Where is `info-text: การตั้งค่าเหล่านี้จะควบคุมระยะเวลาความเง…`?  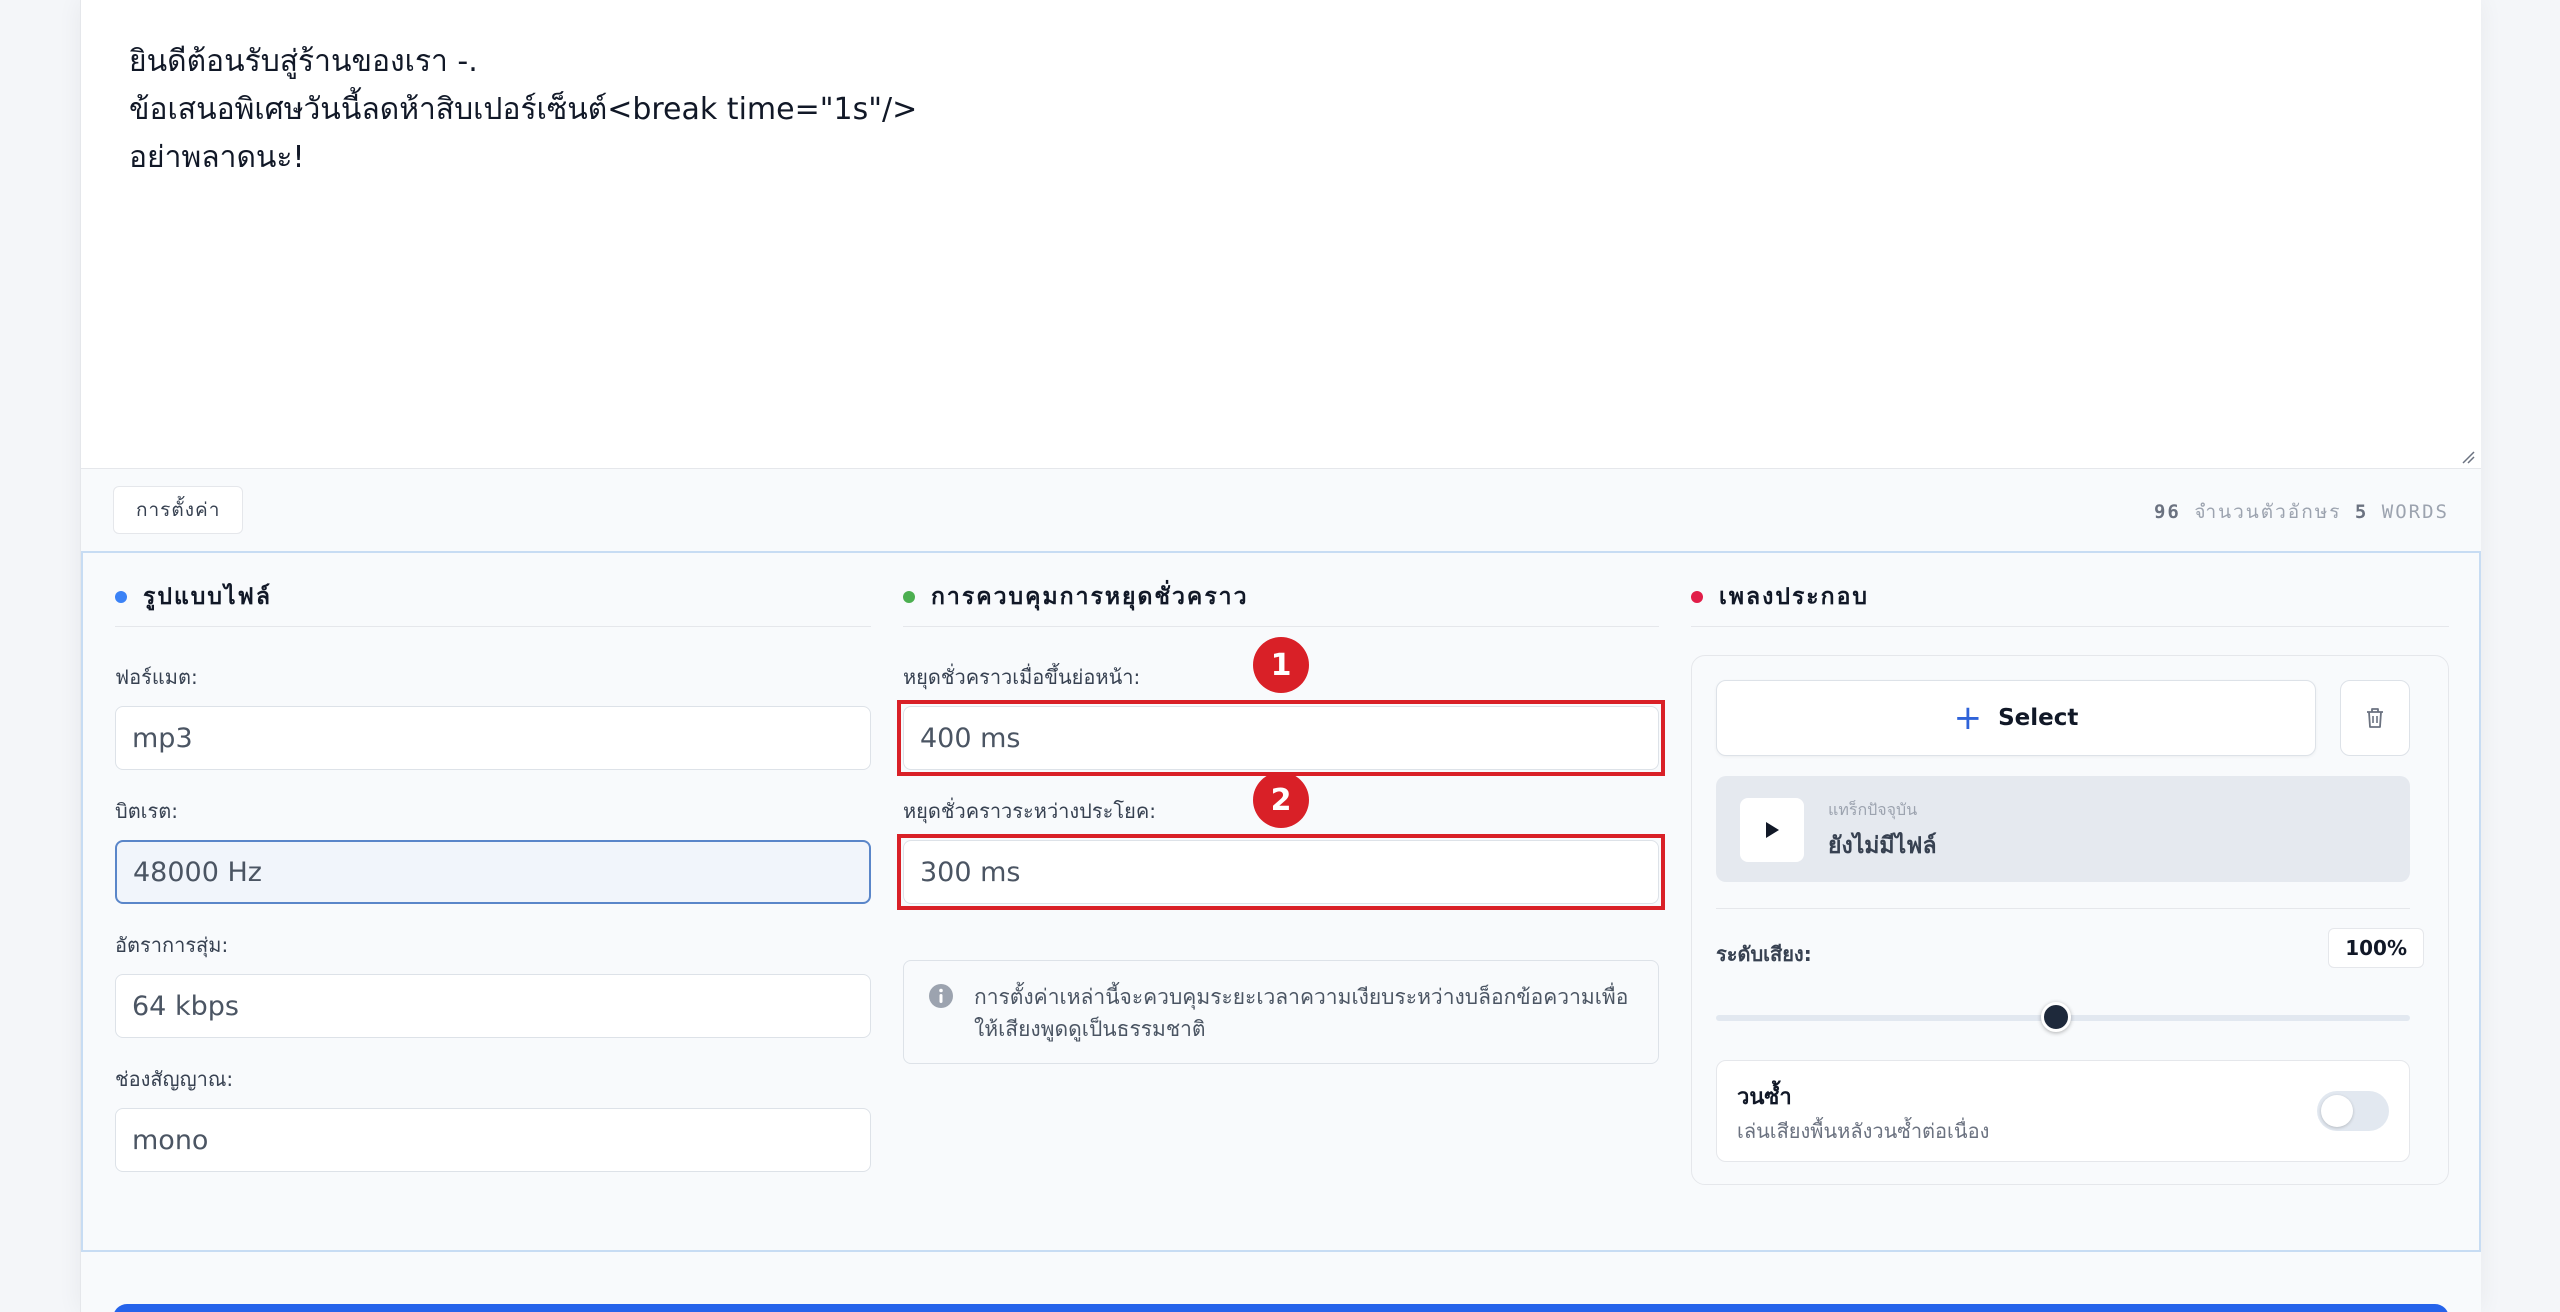 info-text: การตั้งค่าเหล่านี้จะควบคุมระยะเวลาความเง… is located at coordinates (1301, 1013).